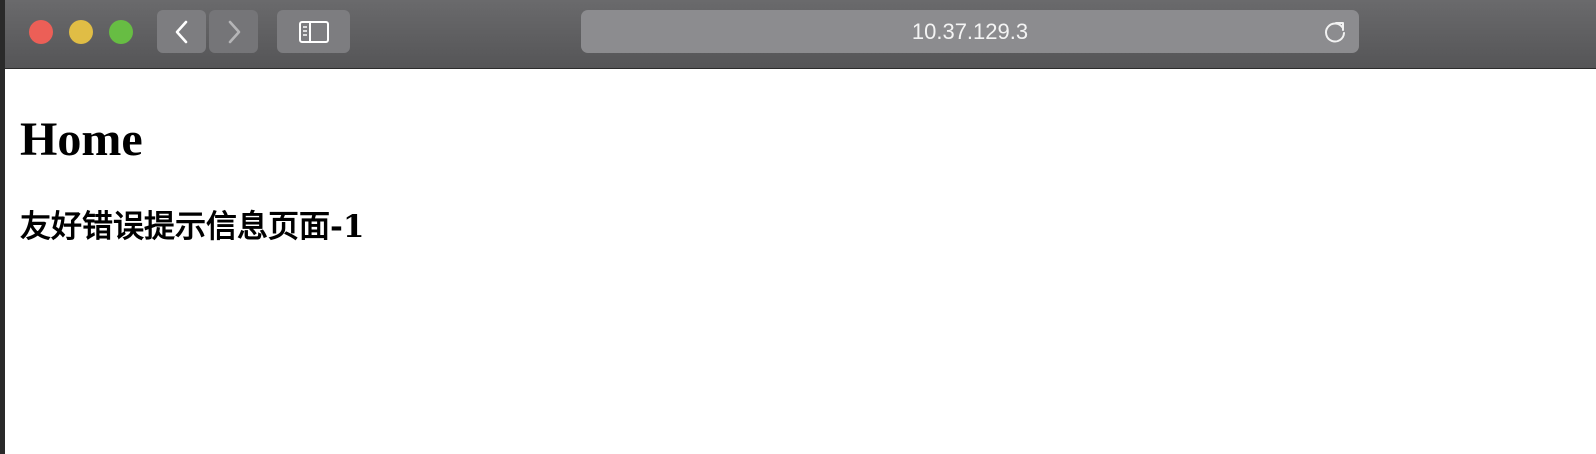 This screenshot has height=454, width=1596. I want to click on sidebar-icon, so click(313, 31).